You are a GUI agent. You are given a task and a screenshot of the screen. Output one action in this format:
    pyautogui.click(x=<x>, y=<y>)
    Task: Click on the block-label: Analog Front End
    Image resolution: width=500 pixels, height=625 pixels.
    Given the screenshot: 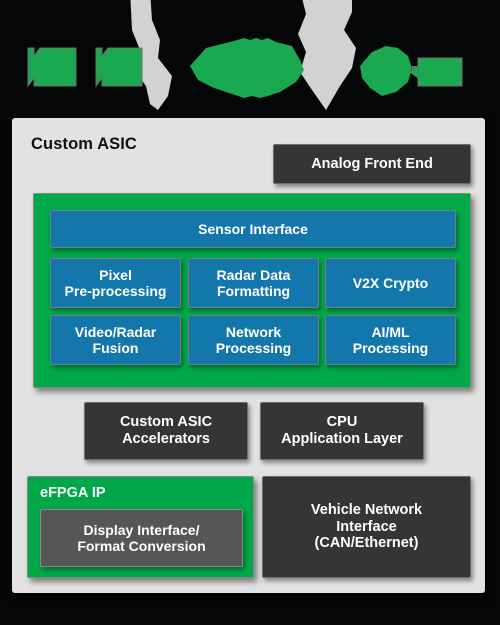 What is the action you would take?
    pyautogui.click(x=372, y=163)
    